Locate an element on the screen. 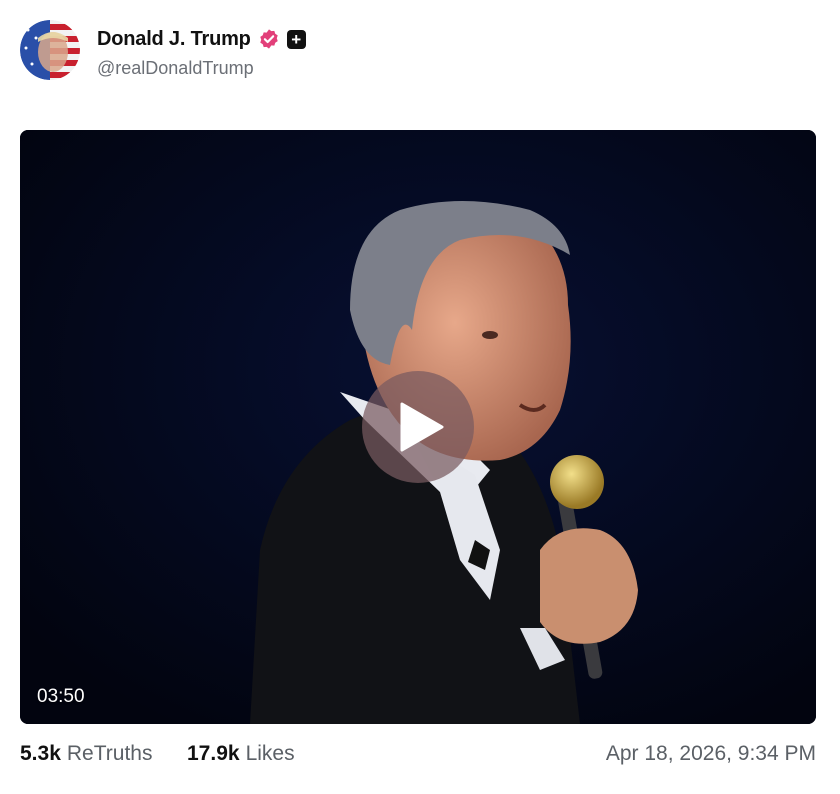  plus-badge-icon: + is located at coordinates (296, 39).